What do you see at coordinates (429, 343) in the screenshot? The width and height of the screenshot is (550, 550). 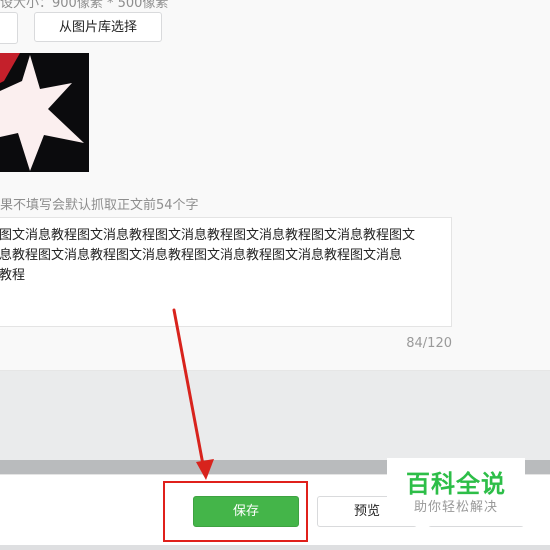 I see `digest-char-counter: 84/120` at bounding box center [429, 343].